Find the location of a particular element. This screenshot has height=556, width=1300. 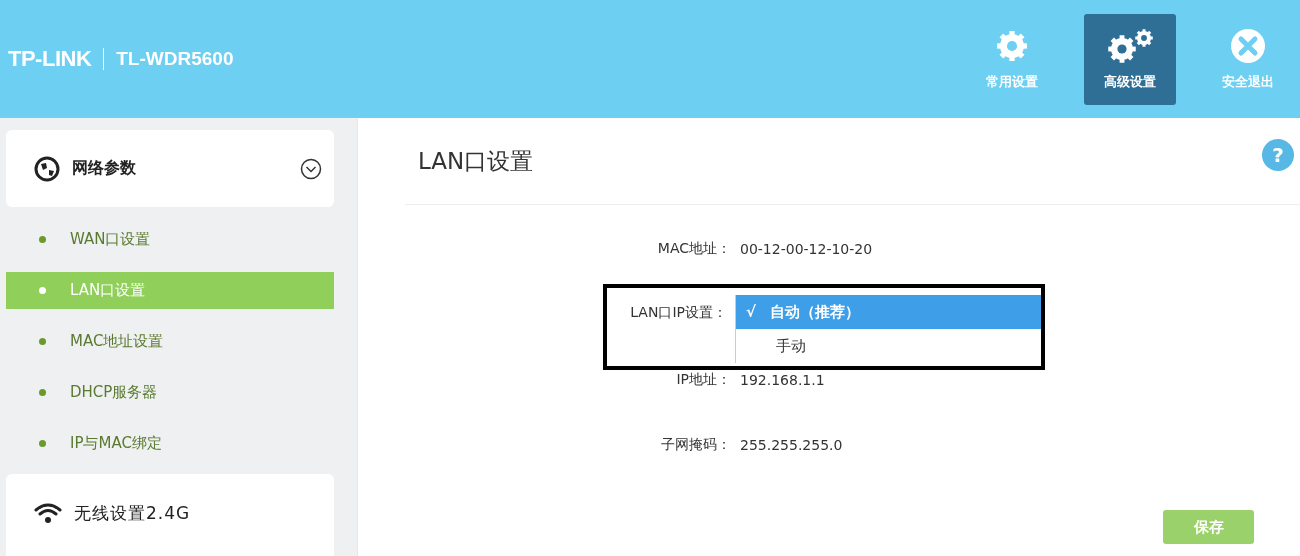

dropdown-option: 手动 is located at coordinates (888, 346).